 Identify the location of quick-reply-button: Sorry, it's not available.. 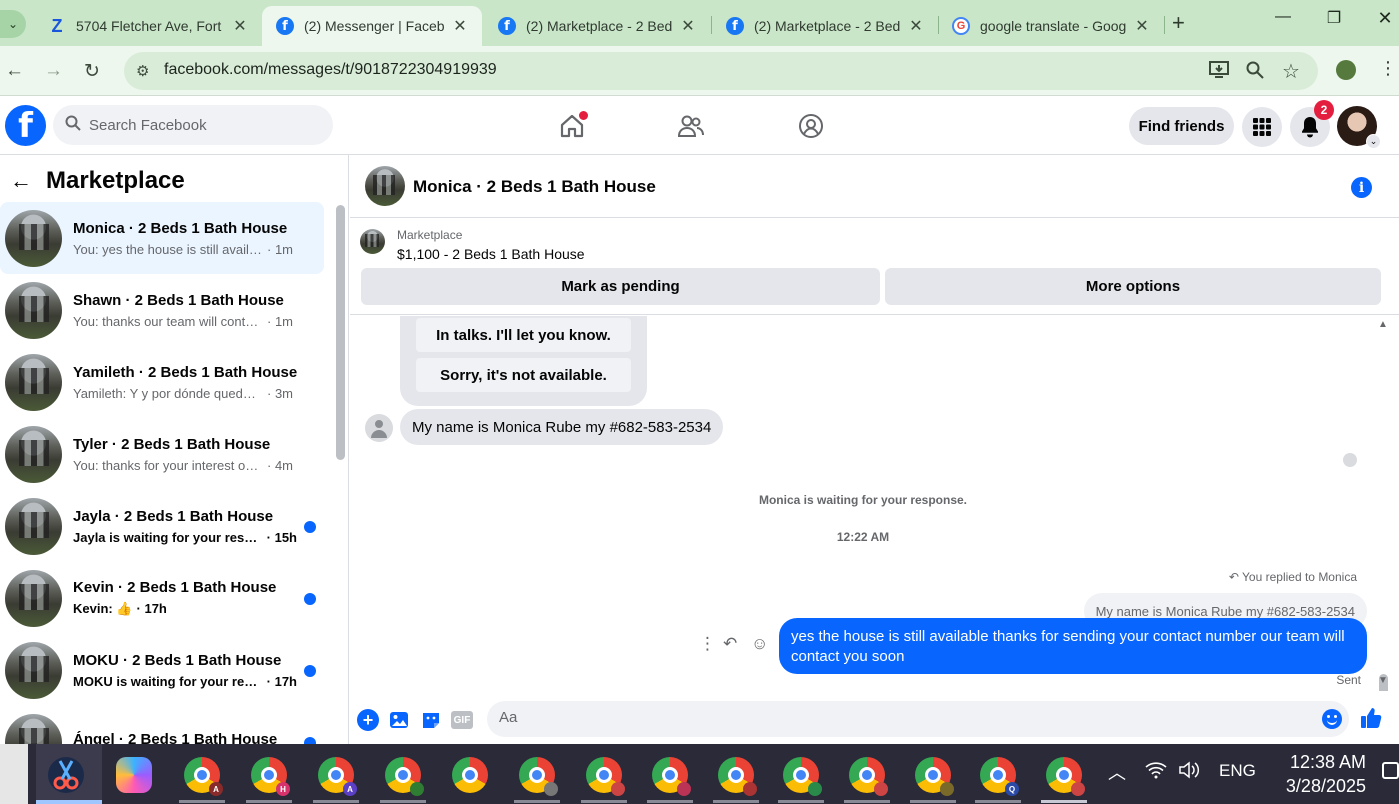
(523, 375).